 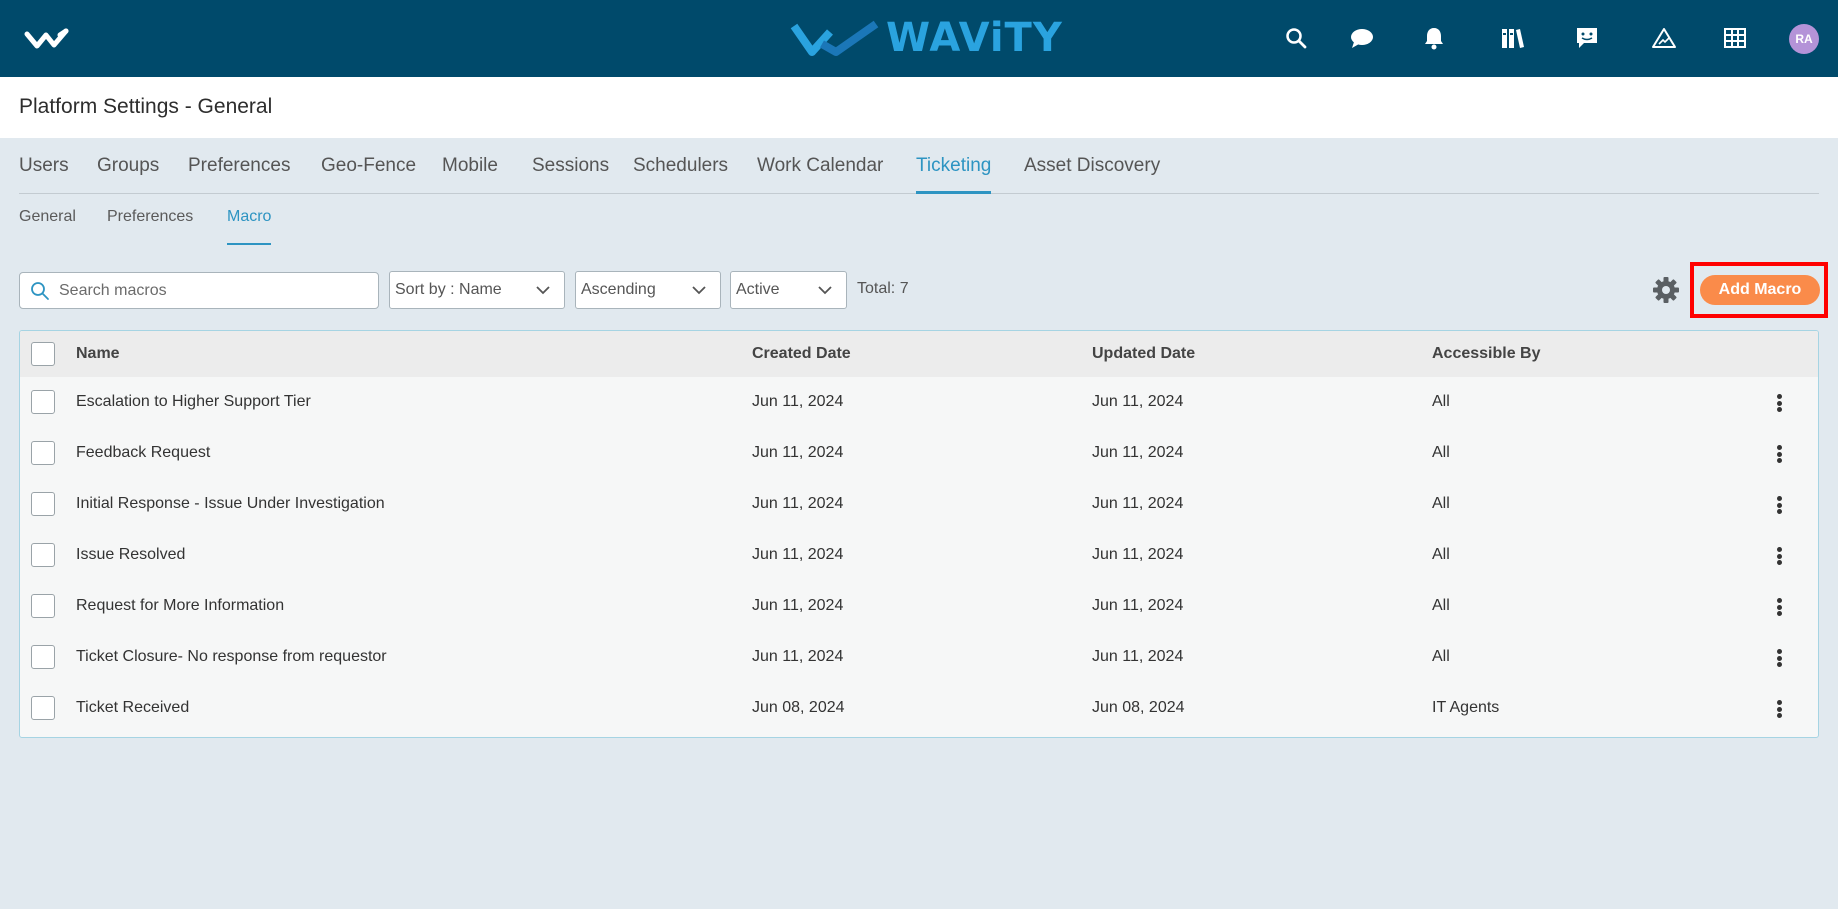 What do you see at coordinates (570, 174) in the screenshot?
I see `tab-sessions: Sessions` at bounding box center [570, 174].